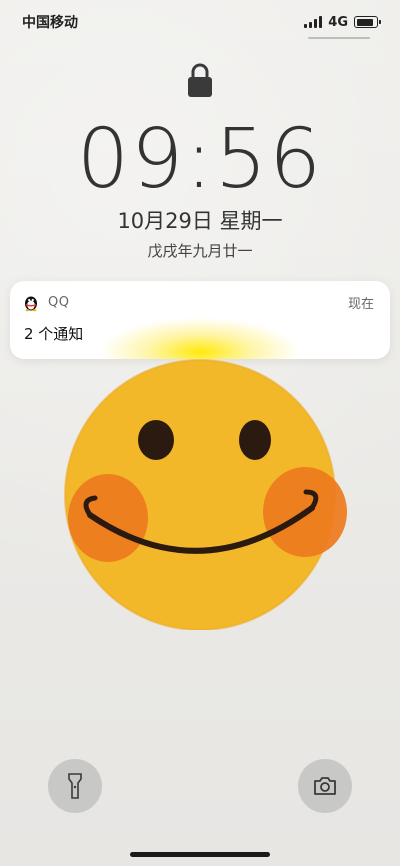 The height and width of the screenshot is (866, 400). What do you see at coordinates (200, 251) in the screenshot?
I see `lunar-date-label: 戊戌年九月廿一` at bounding box center [200, 251].